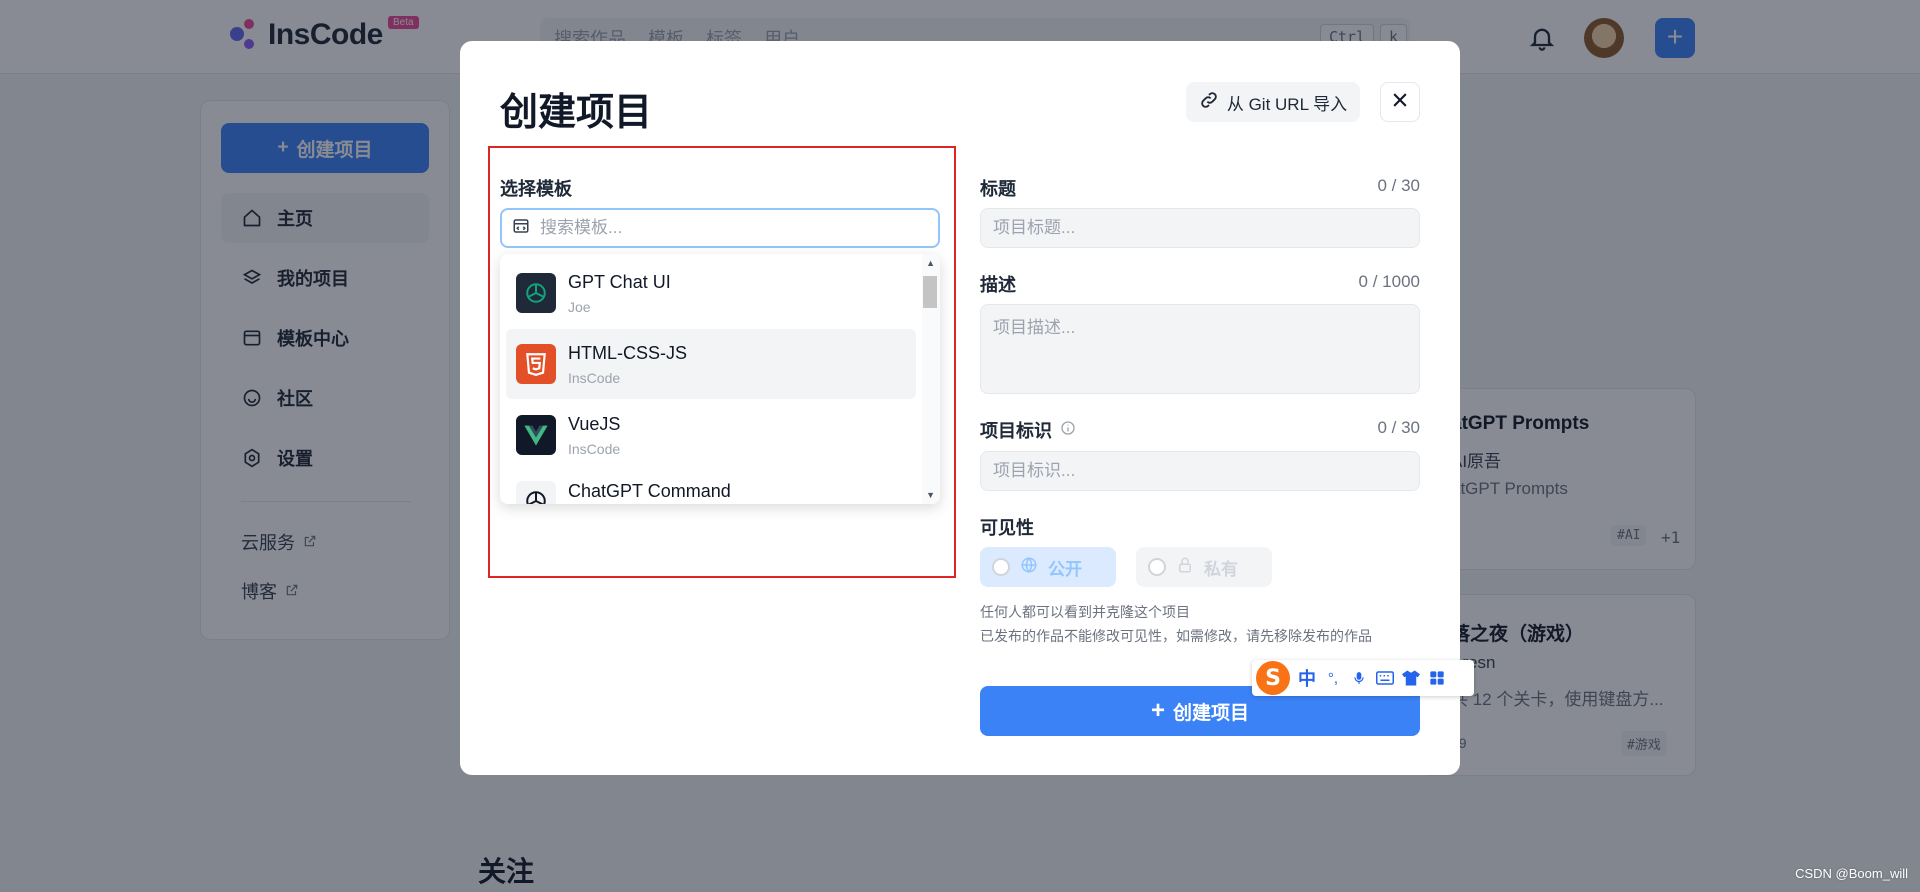 The image size is (1920, 892). I want to click on grid-icon, so click(1437, 678).